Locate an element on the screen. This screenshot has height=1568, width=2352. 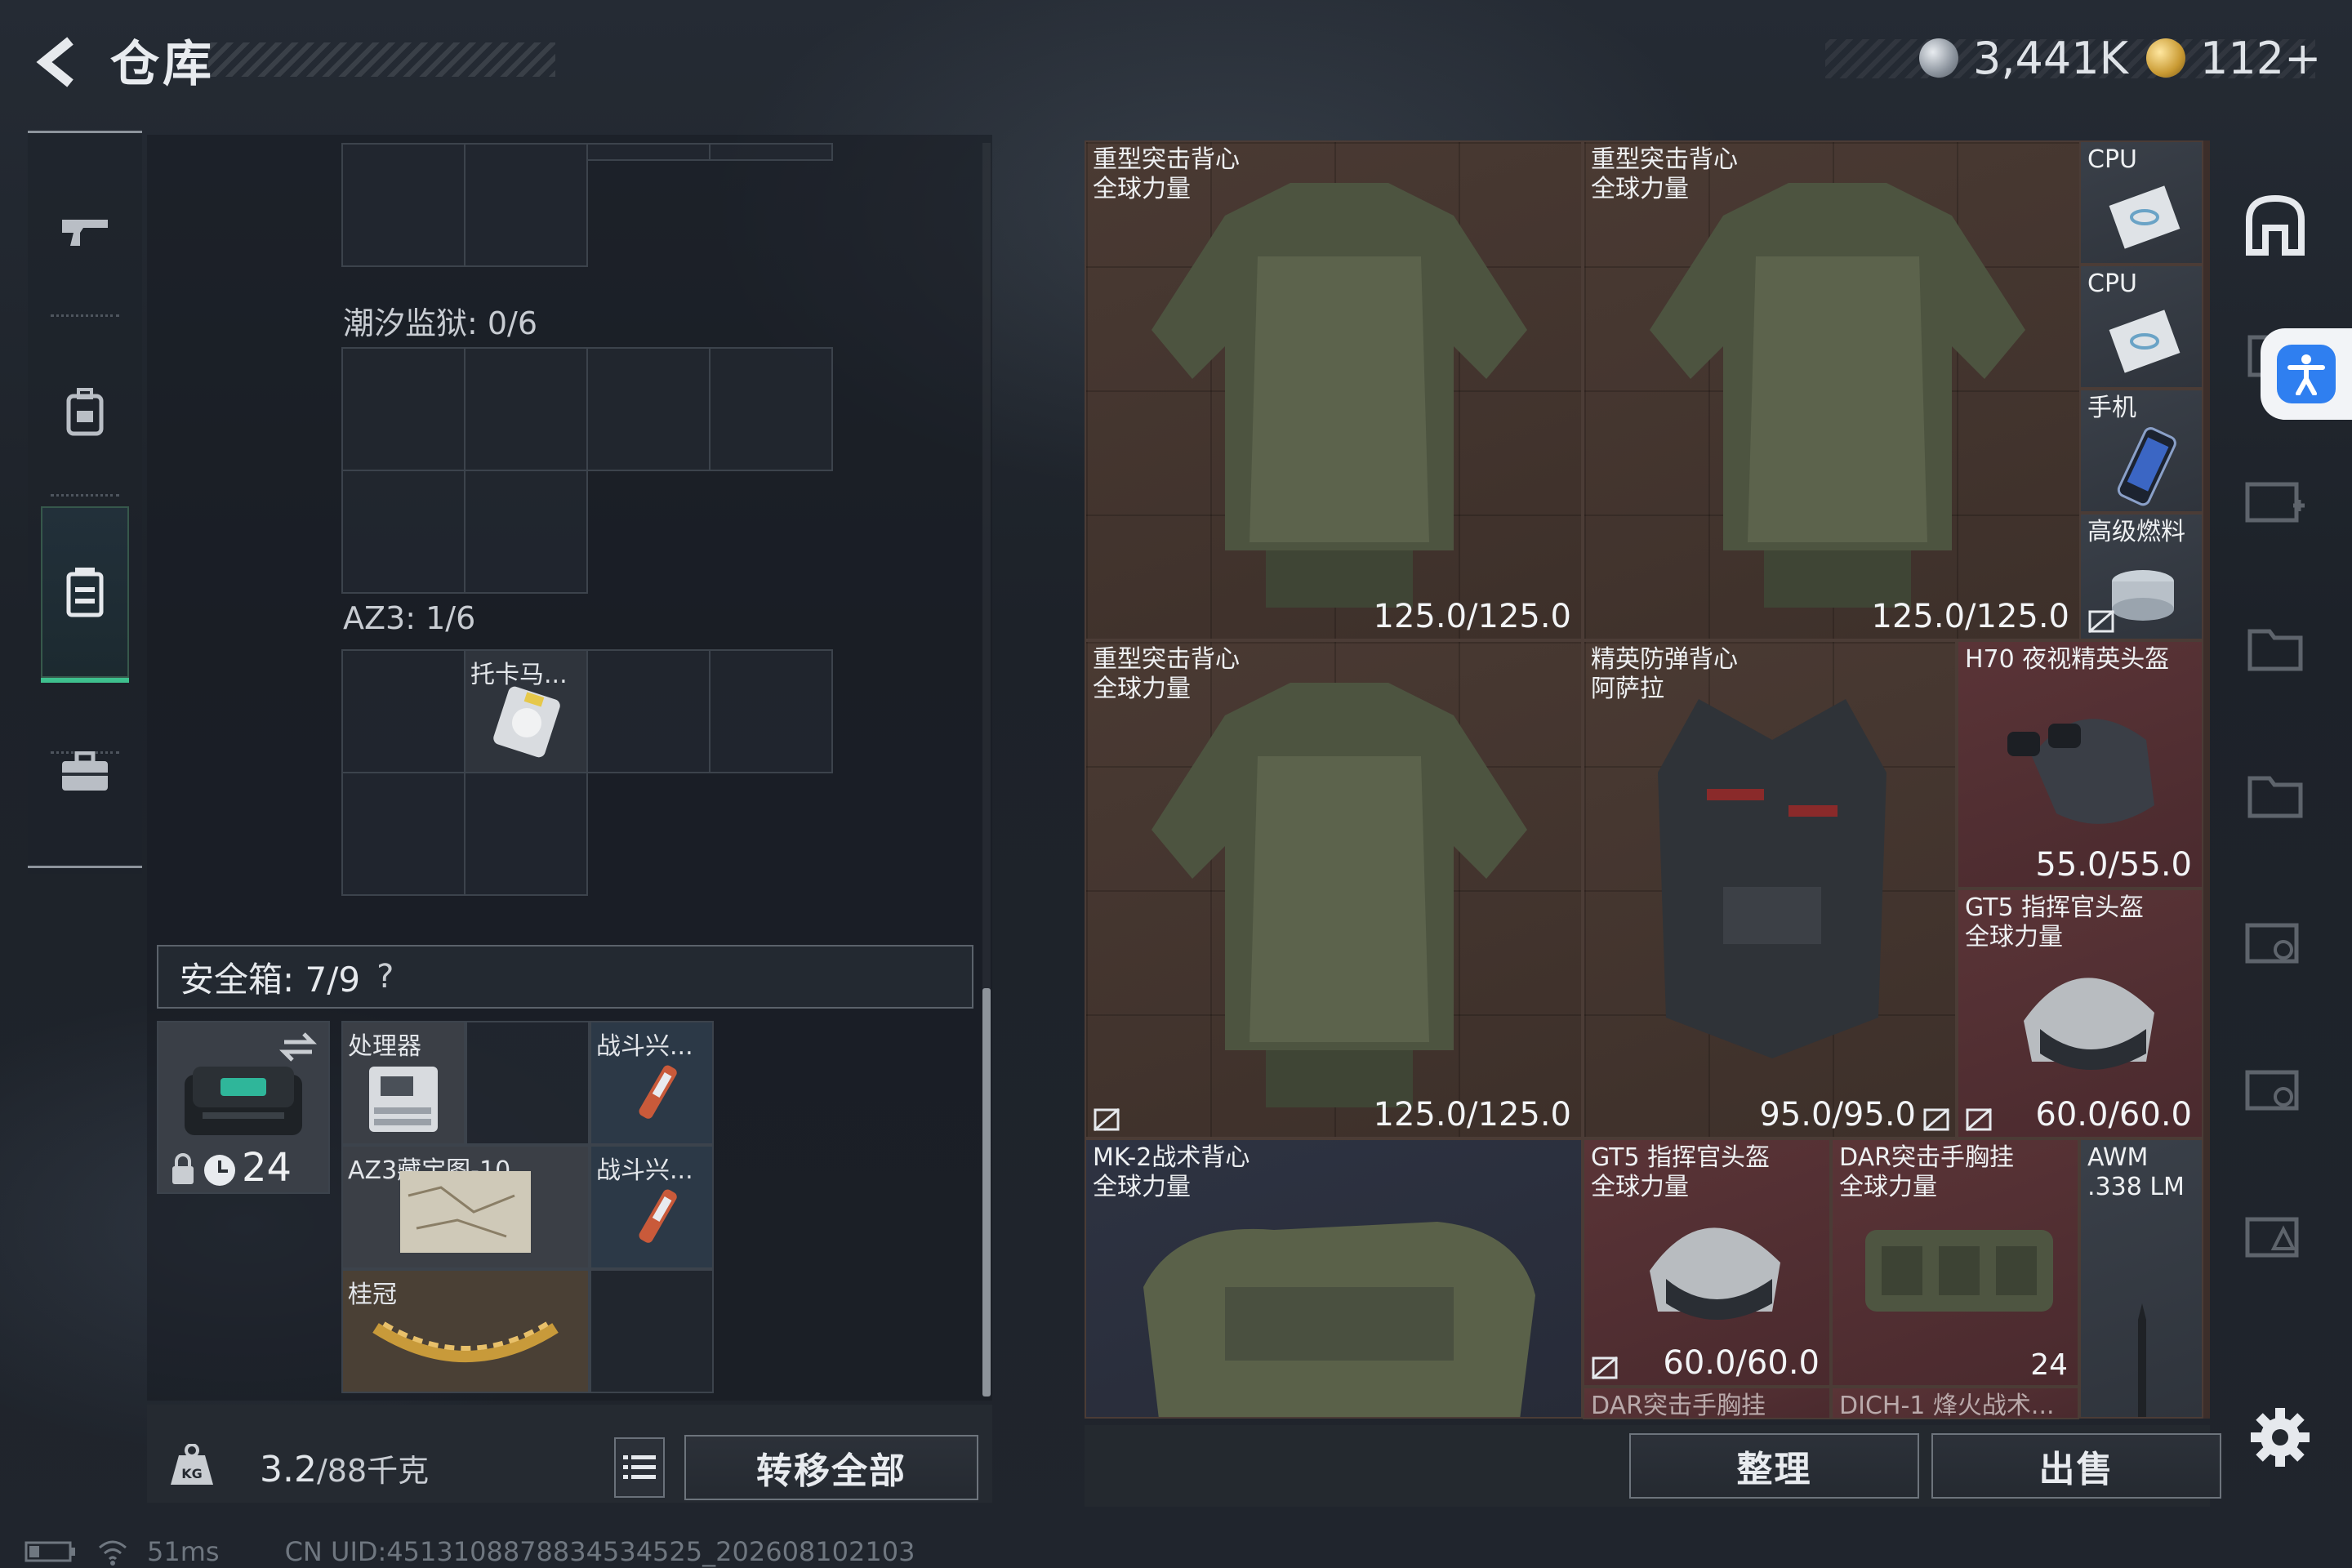
tokamak-icon is located at coordinates (526, 722).